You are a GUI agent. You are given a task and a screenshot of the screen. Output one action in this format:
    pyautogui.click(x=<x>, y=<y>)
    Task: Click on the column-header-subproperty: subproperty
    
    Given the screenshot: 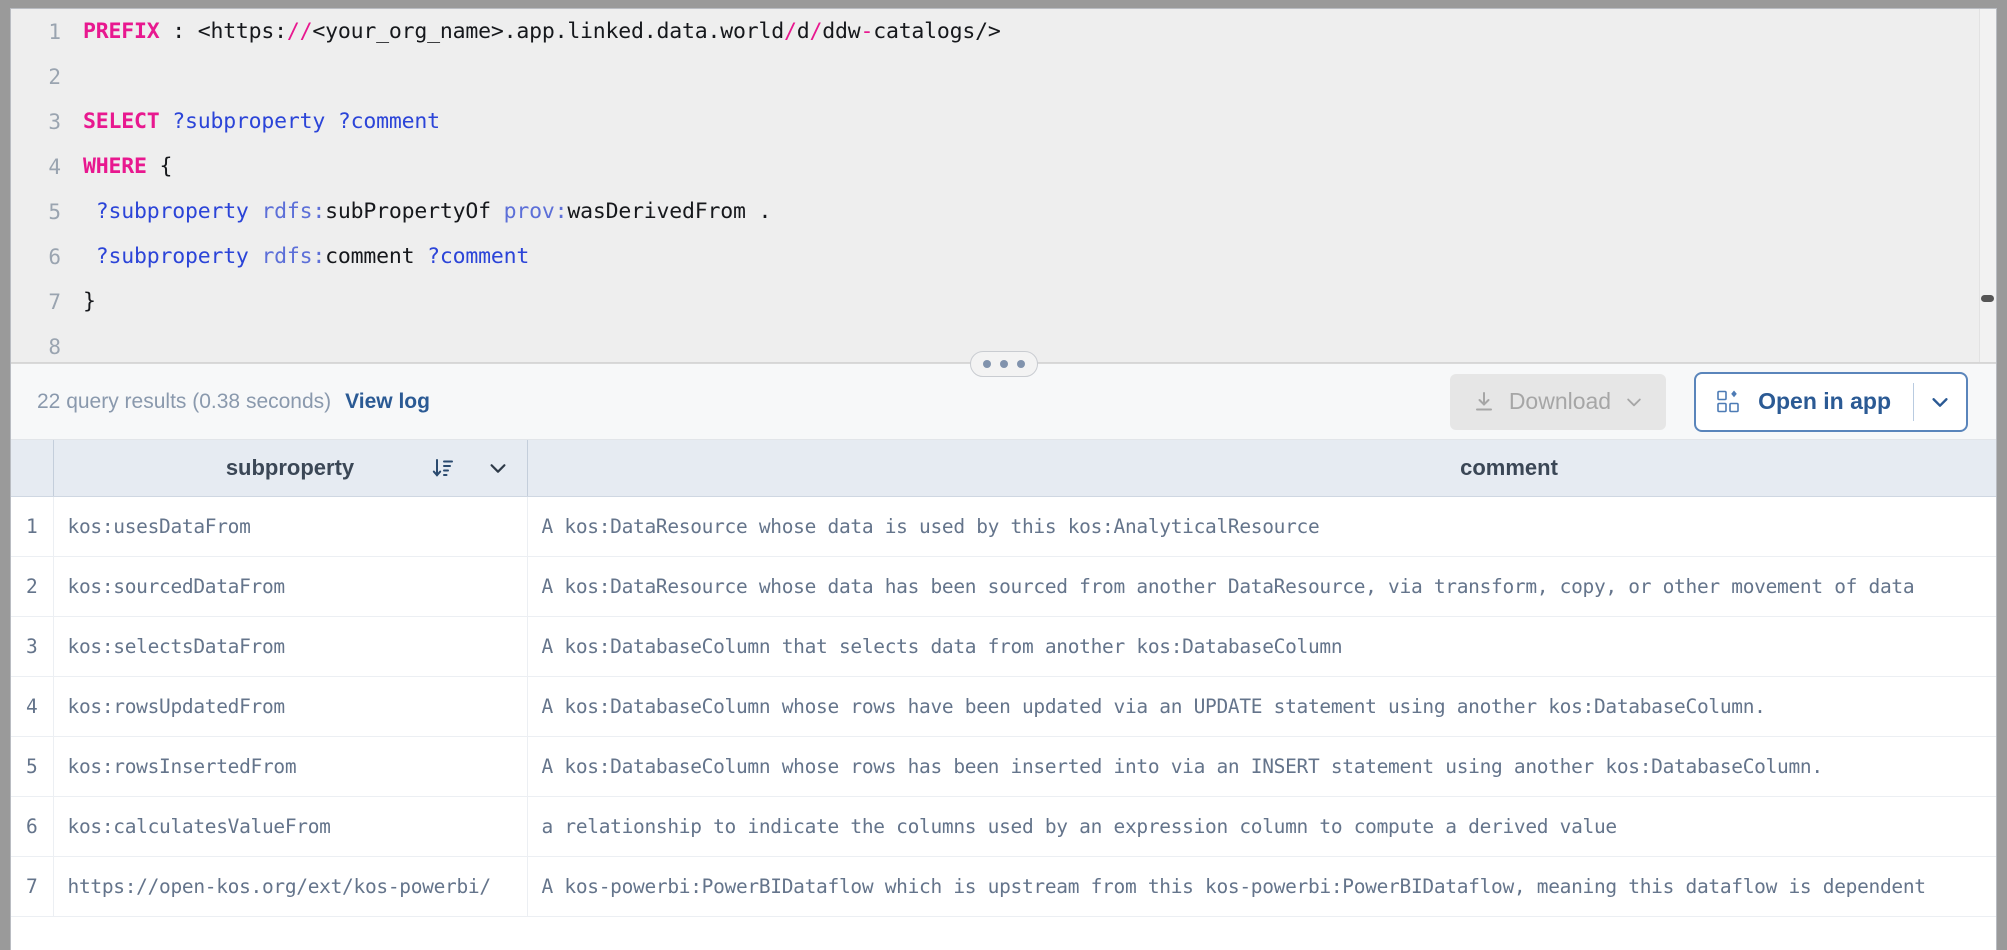 What is the action you would take?
    pyautogui.click(x=290, y=468)
    